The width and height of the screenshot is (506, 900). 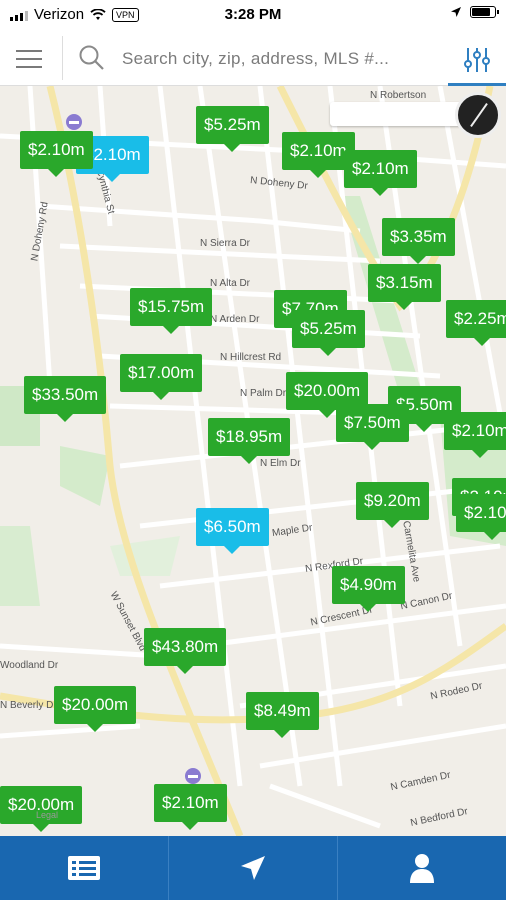 I want to click on list-icon, so click(x=84, y=868).